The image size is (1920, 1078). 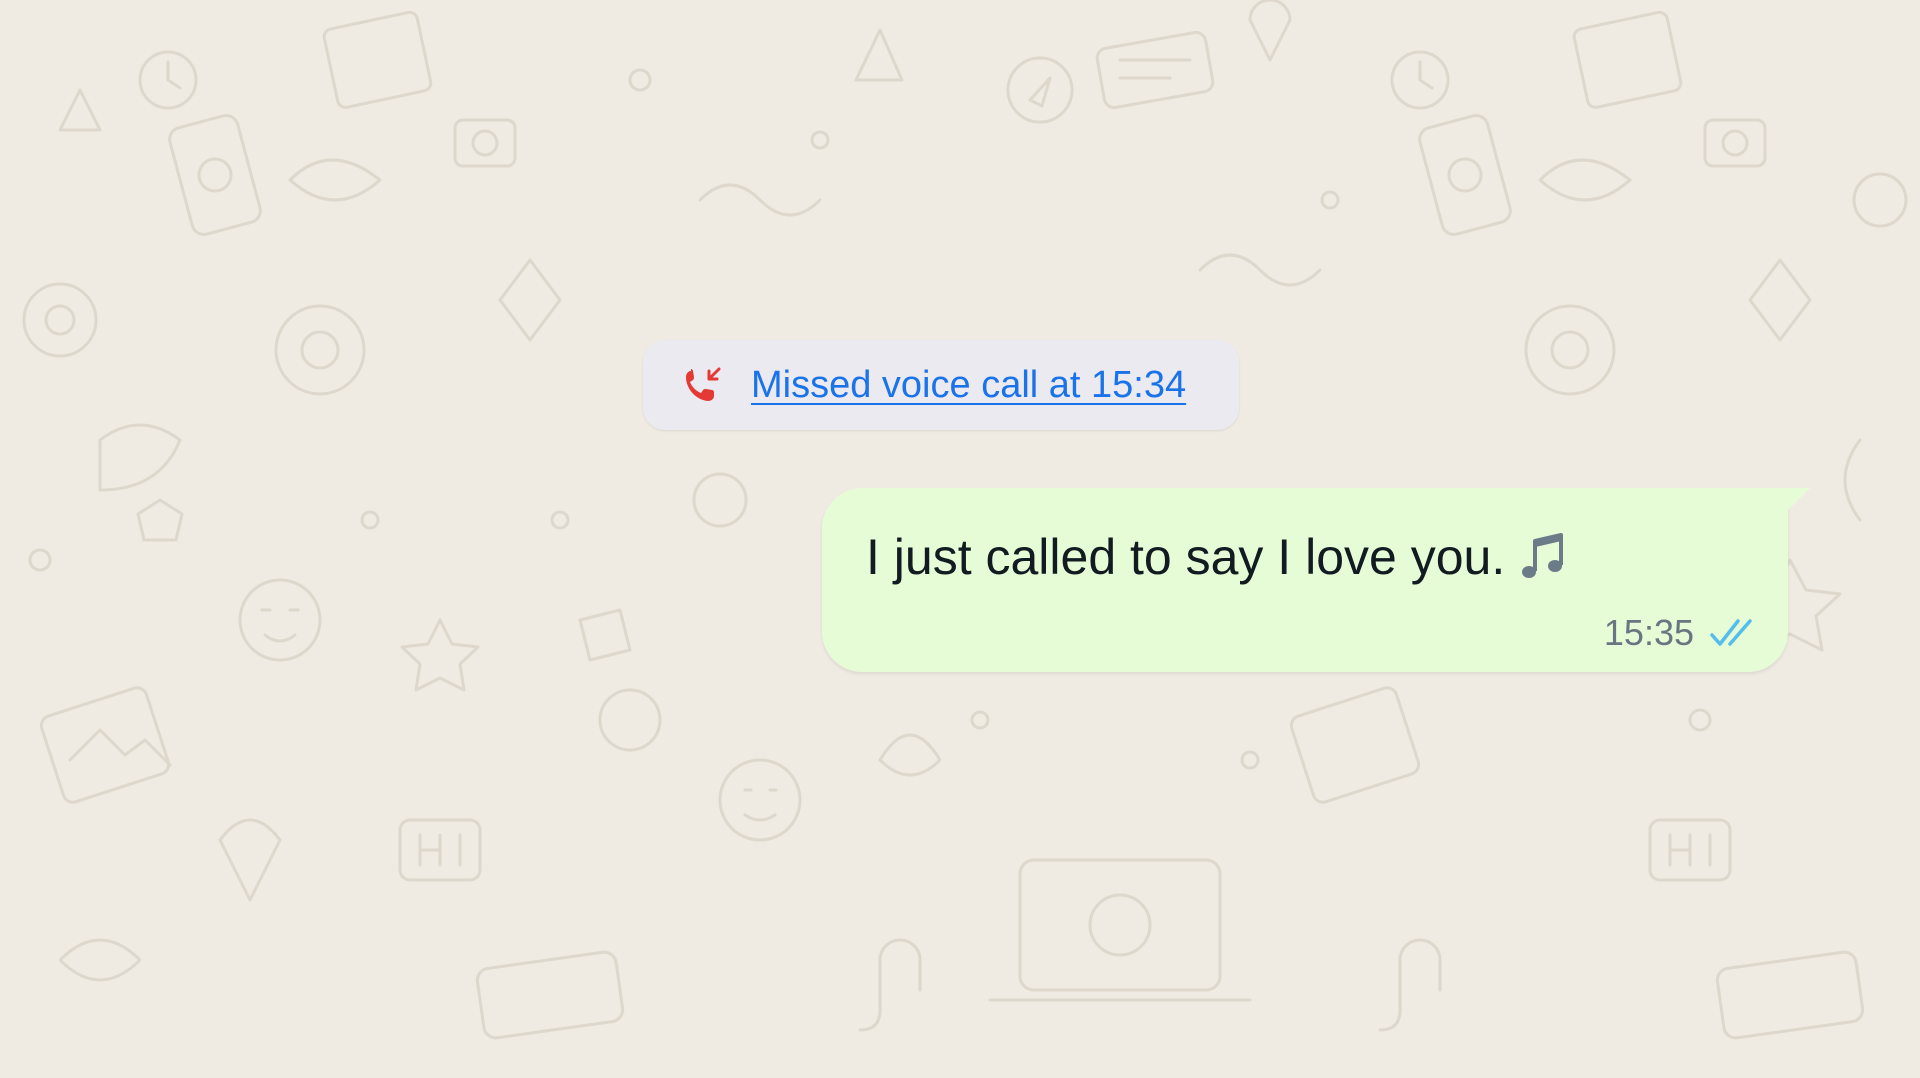 I want to click on message-body: I just called to say I love you., so click(x=1186, y=557).